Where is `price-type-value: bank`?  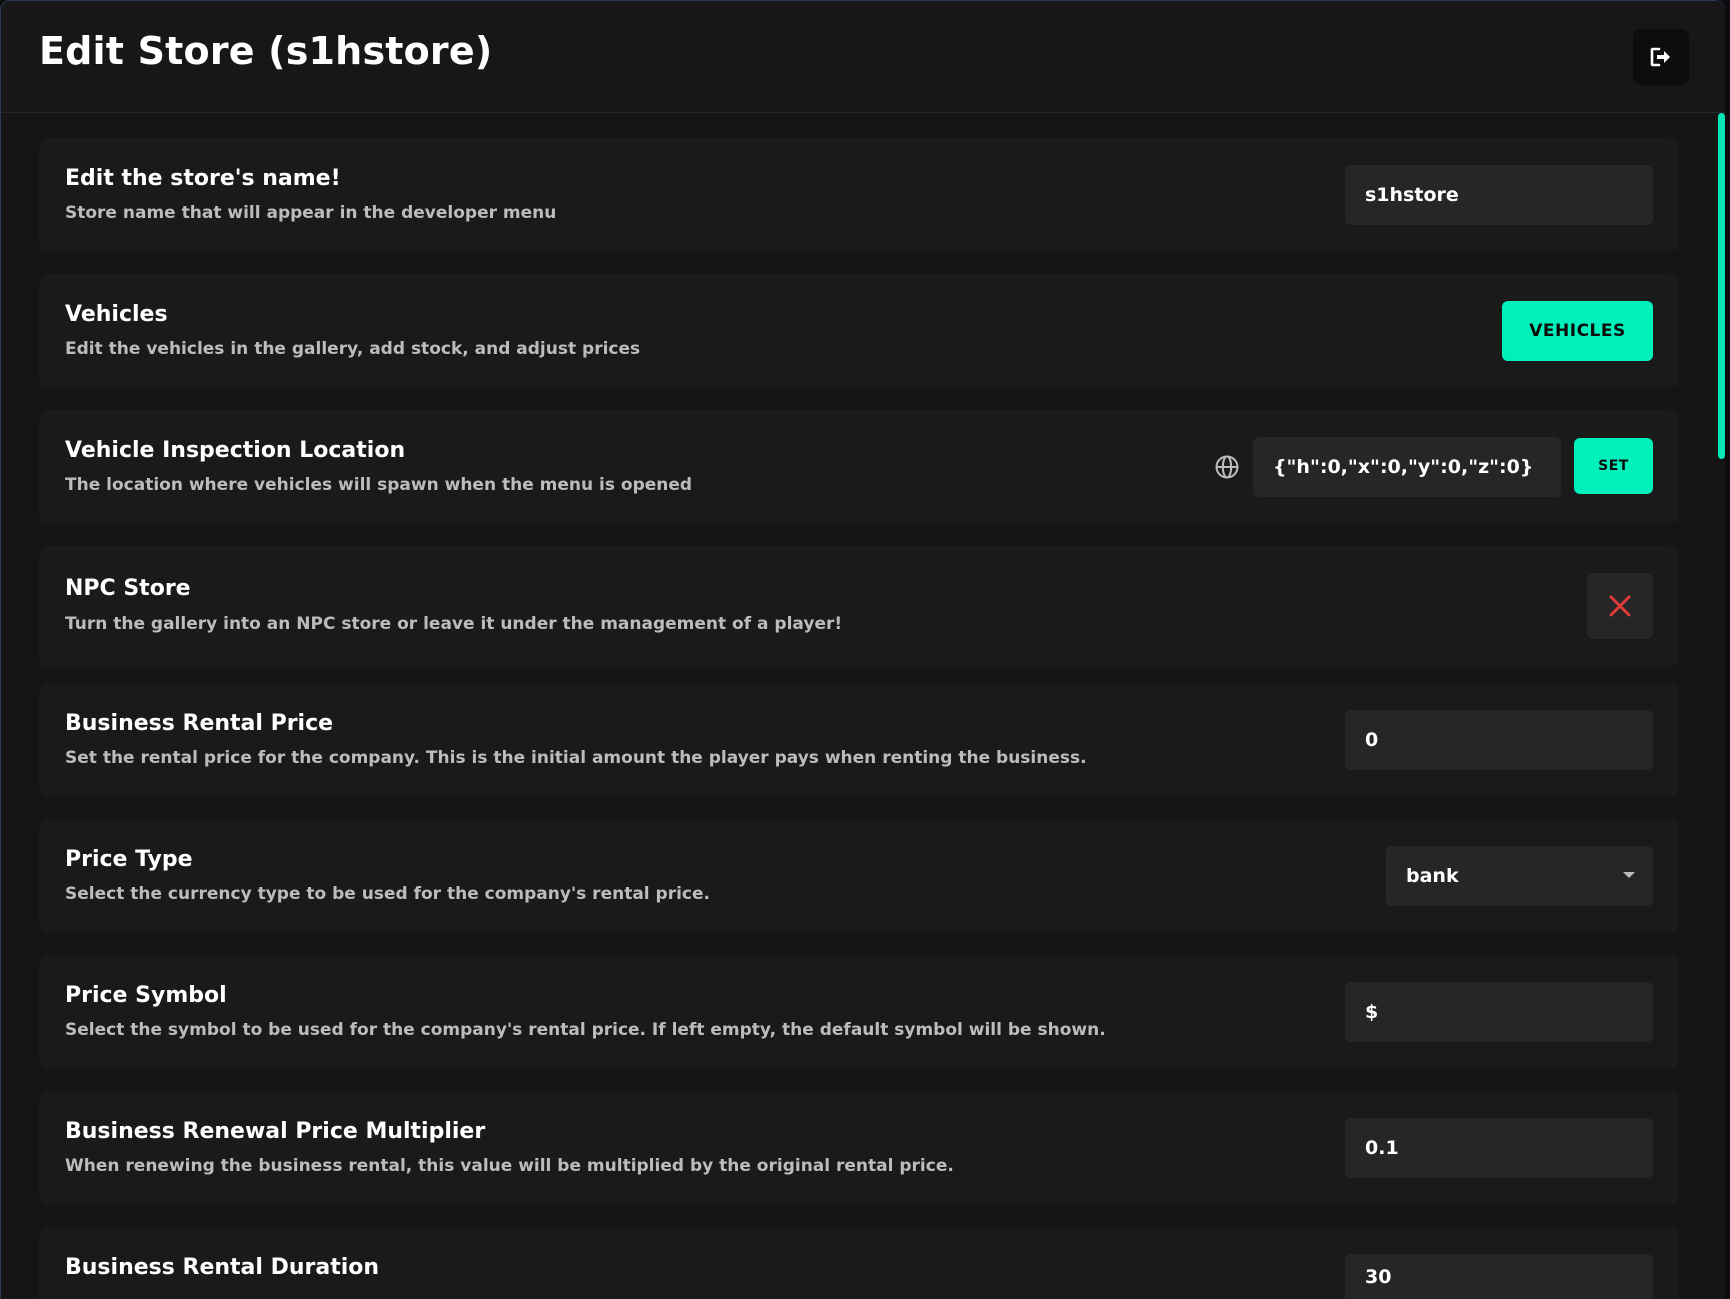 price-type-value: bank is located at coordinates (1432, 876).